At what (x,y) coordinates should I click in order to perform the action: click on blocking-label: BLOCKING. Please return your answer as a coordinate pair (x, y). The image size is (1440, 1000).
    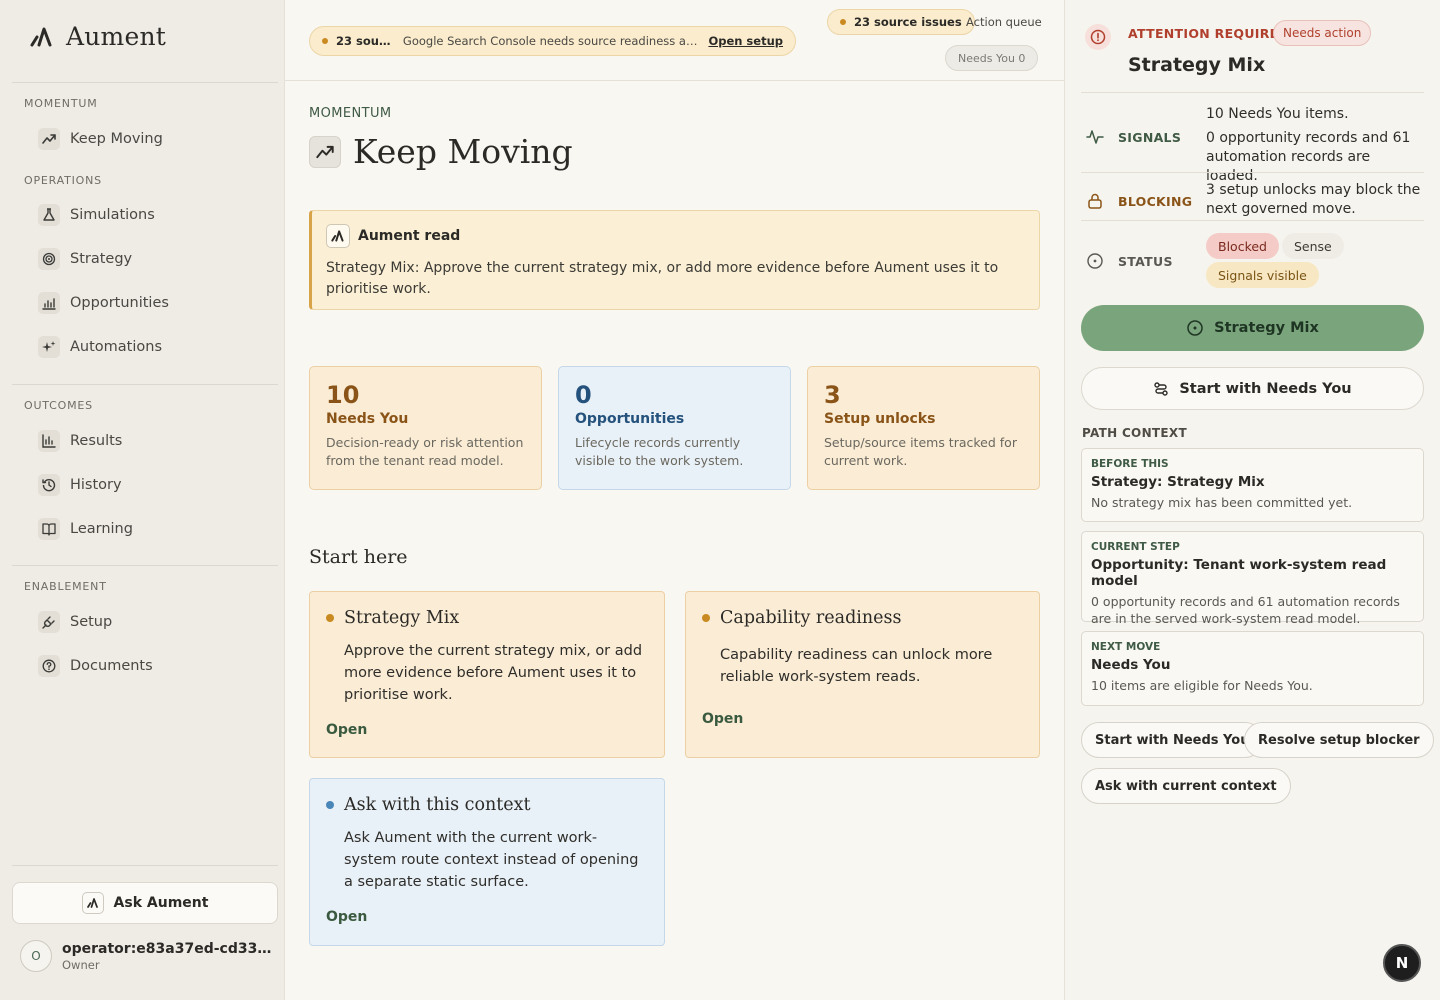
    Looking at the image, I should click on (1139, 201).